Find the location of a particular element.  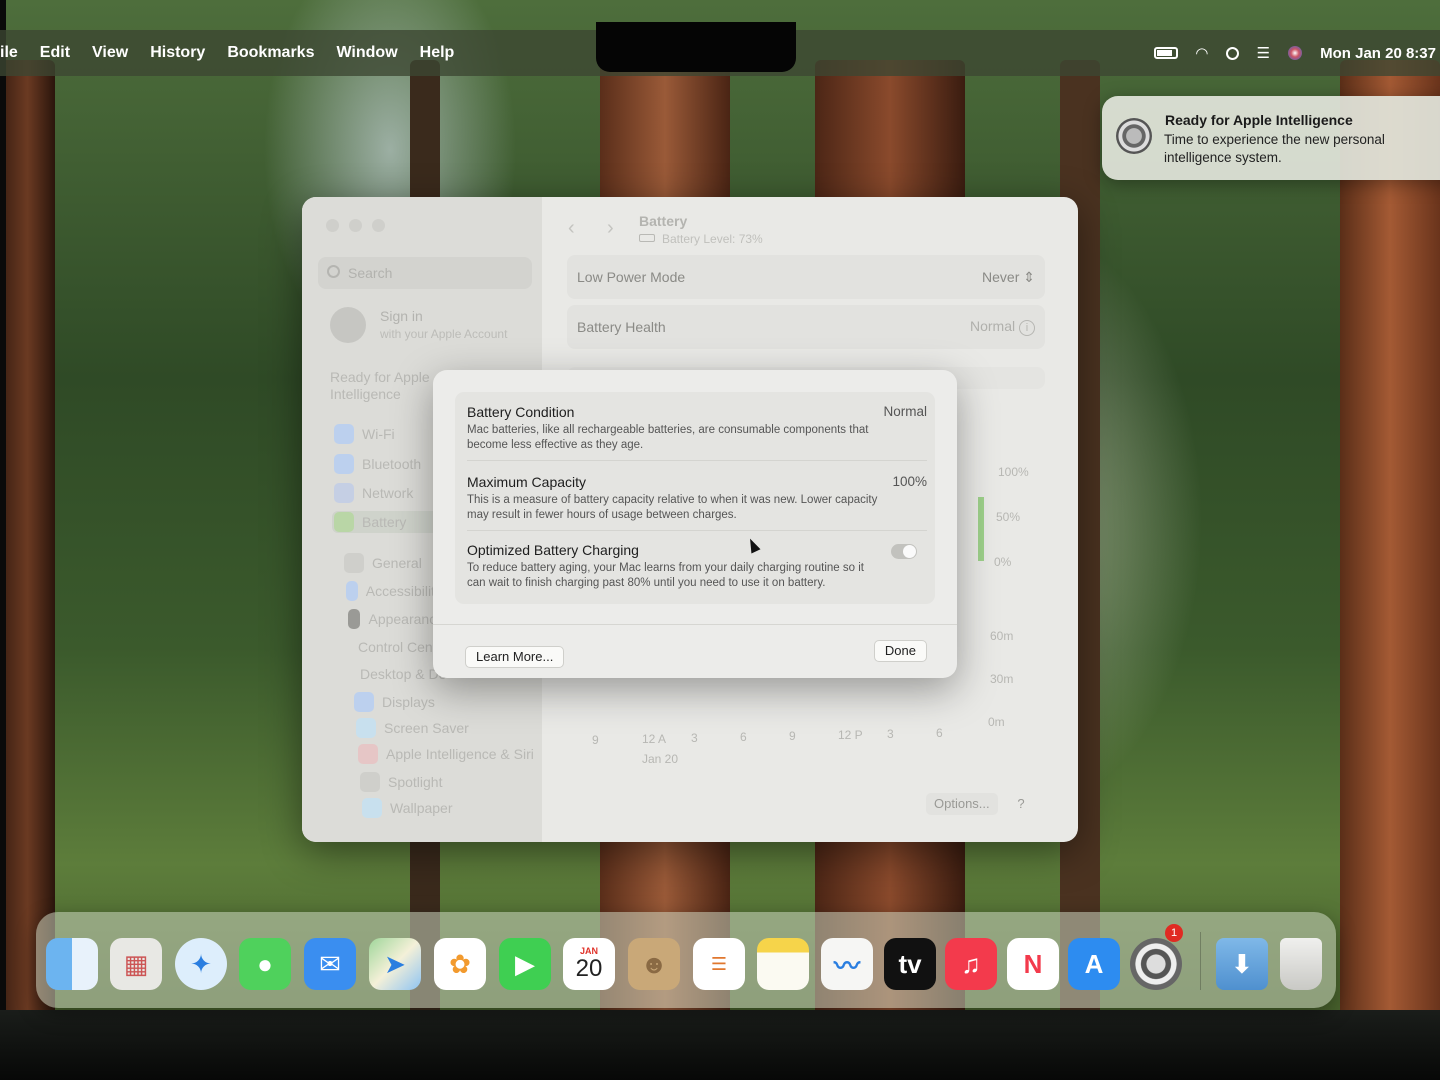

contacts-icon: ☻ is located at coordinates (654, 964).